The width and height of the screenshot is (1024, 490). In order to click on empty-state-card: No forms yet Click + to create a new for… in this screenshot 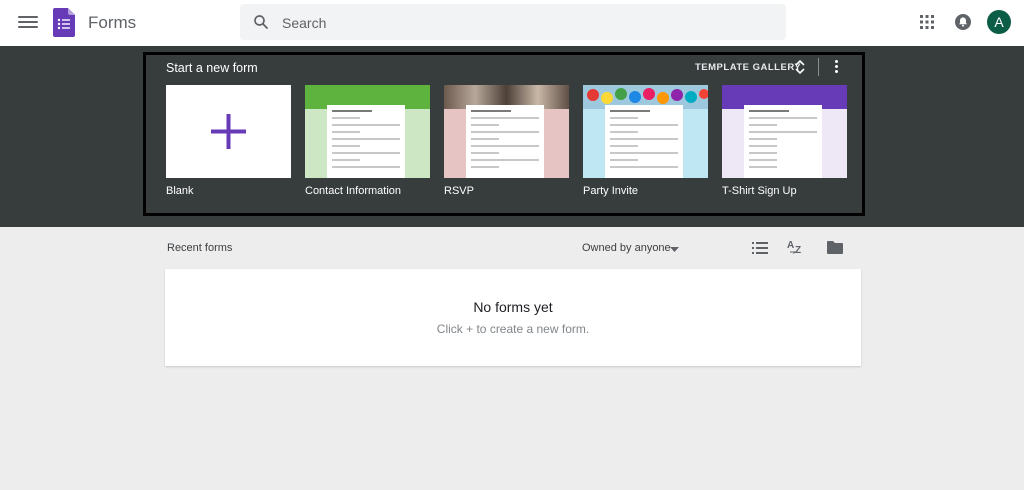, I will do `click(513, 317)`.